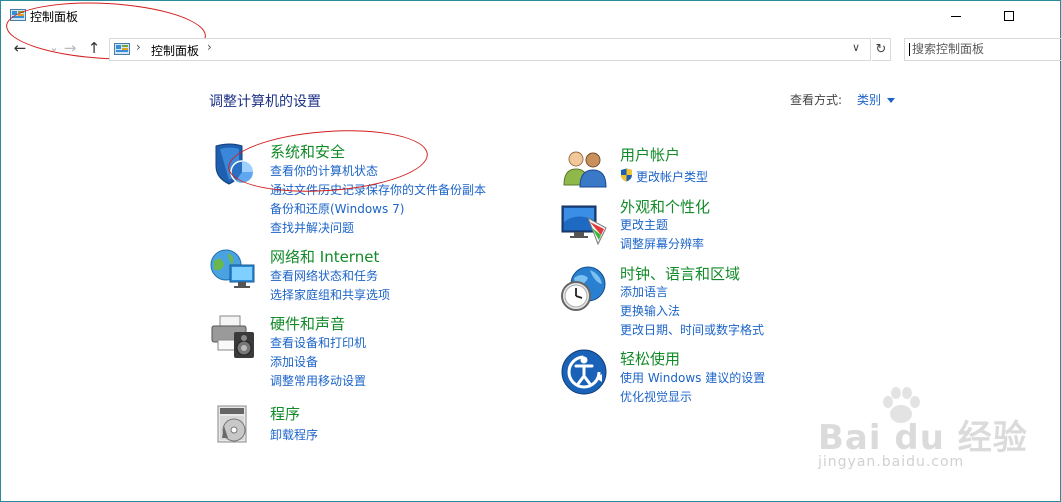 This screenshot has height=502, width=1061. Describe the element at coordinates (626, 175) in the screenshot. I see `uac-shield-icon` at that location.